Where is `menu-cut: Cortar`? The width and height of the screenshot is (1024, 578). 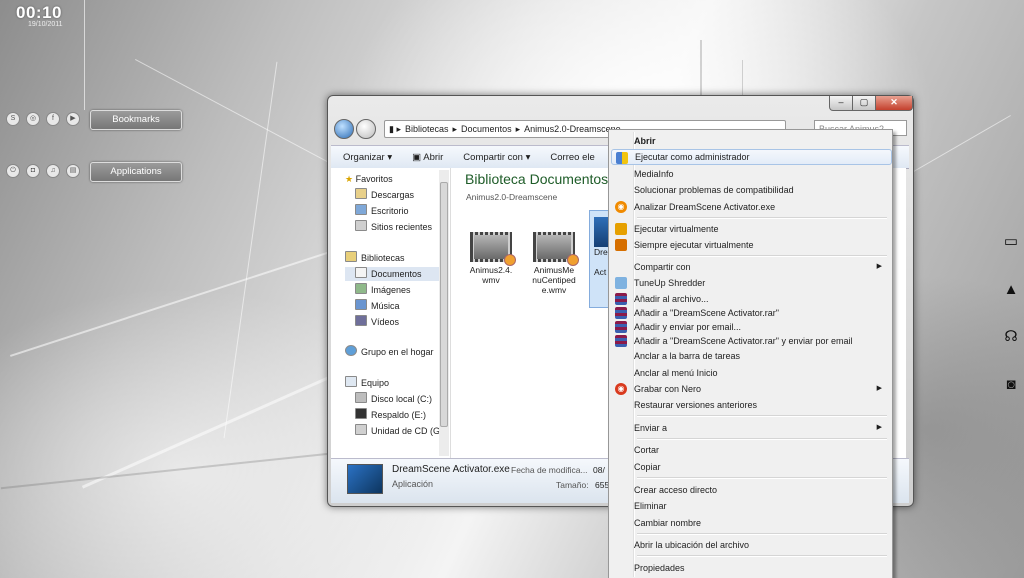 menu-cut: Cortar is located at coordinates (750, 450).